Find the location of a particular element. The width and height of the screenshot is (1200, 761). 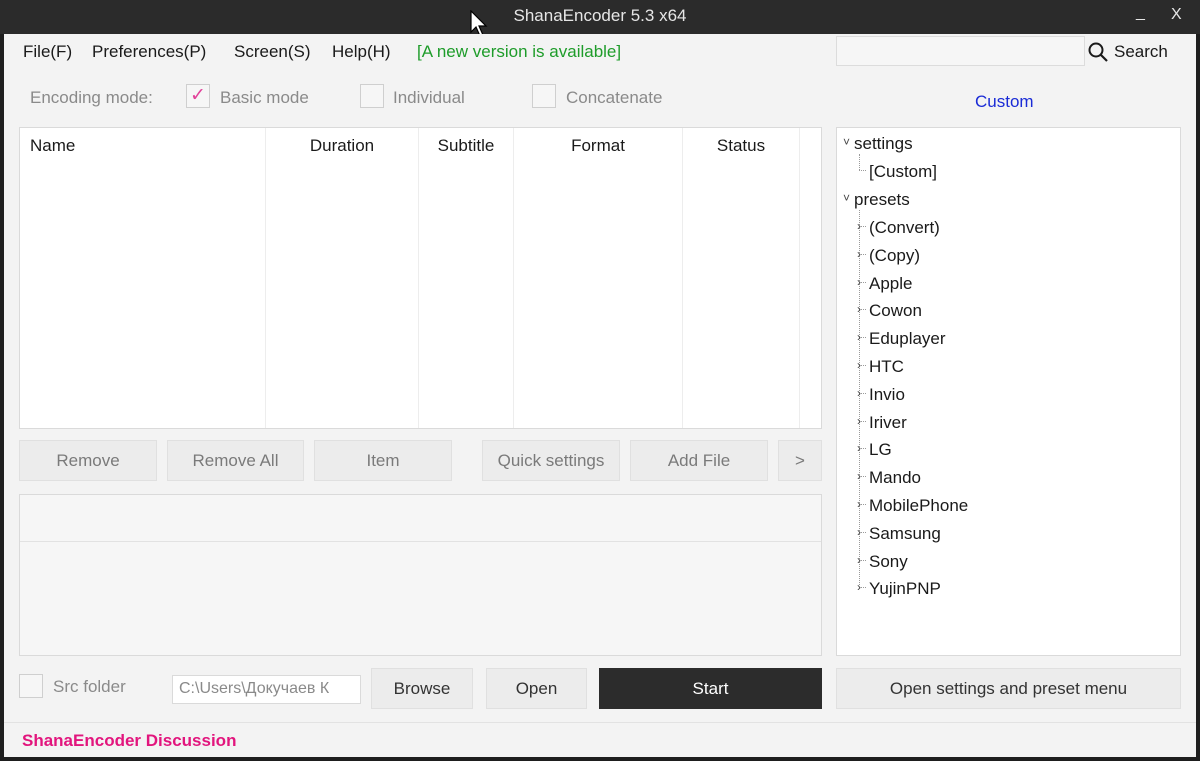

tree-node-preset: LG is located at coordinates (880, 450).